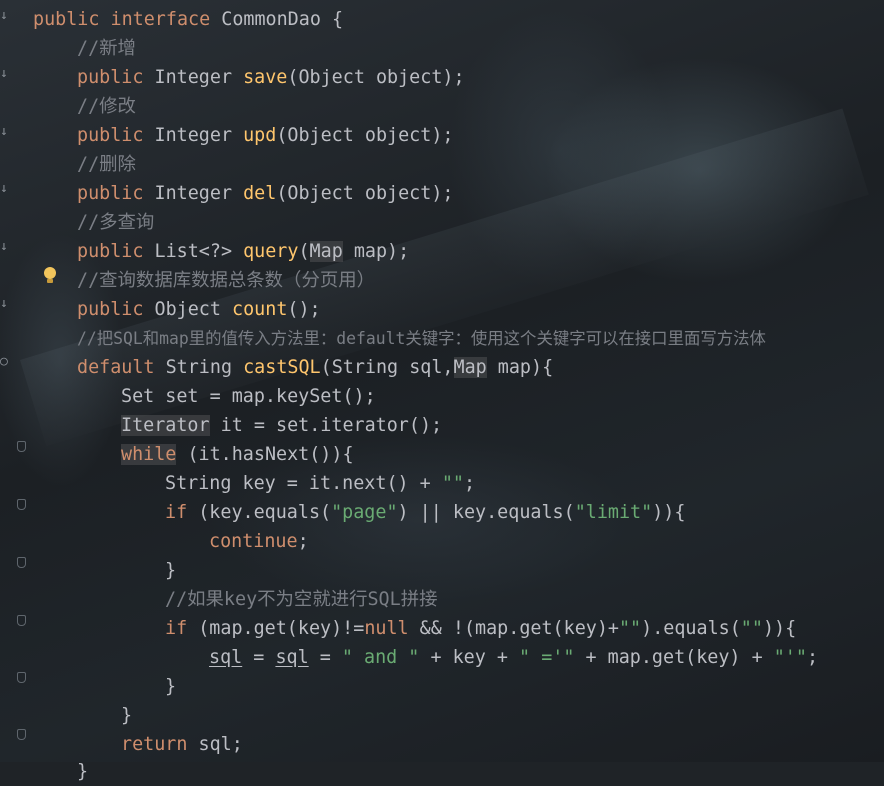 The image size is (884, 786). Describe the element at coordinates (547, 657) in the screenshot. I see `code-token: " ='"` at that location.